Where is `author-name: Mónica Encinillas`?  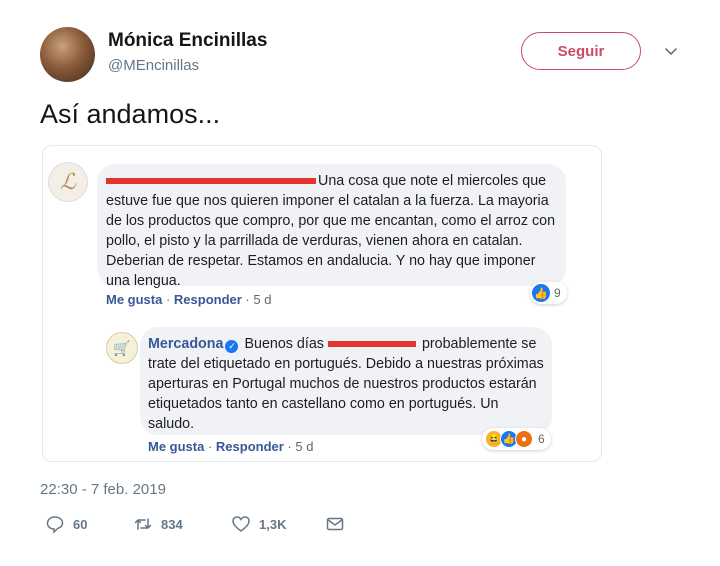 author-name: Mónica Encinillas is located at coordinates (187, 41).